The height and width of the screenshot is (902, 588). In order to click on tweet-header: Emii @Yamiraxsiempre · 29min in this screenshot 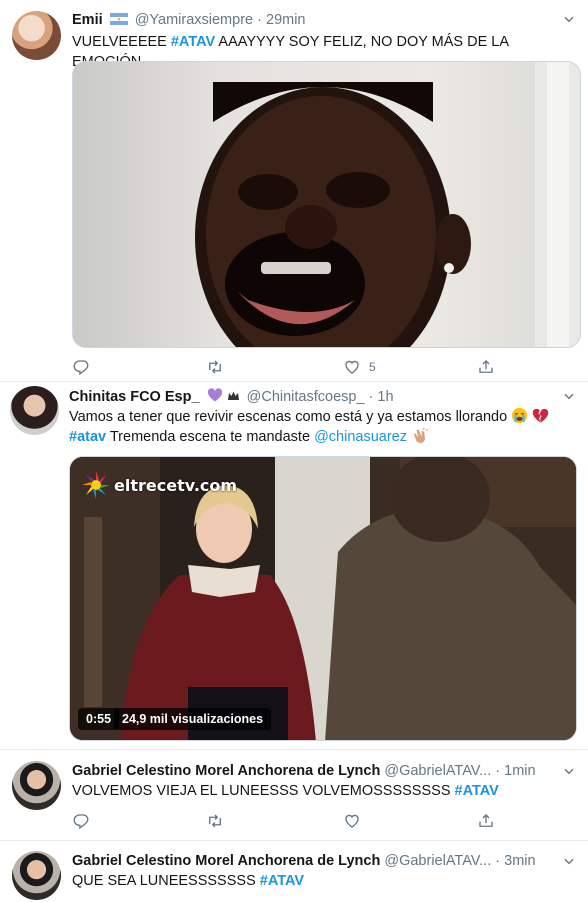, I will do `click(316, 20)`.